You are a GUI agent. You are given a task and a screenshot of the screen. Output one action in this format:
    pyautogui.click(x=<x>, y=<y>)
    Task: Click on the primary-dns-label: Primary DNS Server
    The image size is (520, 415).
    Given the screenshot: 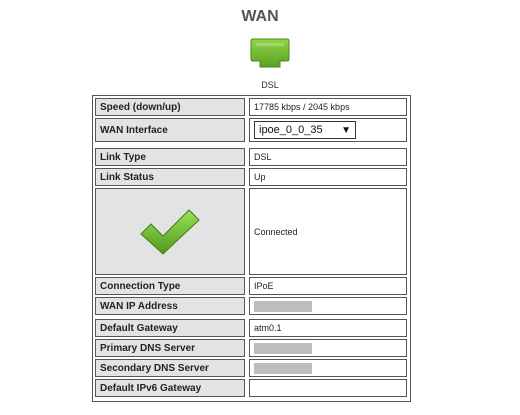 What is the action you would take?
    pyautogui.click(x=170, y=348)
    